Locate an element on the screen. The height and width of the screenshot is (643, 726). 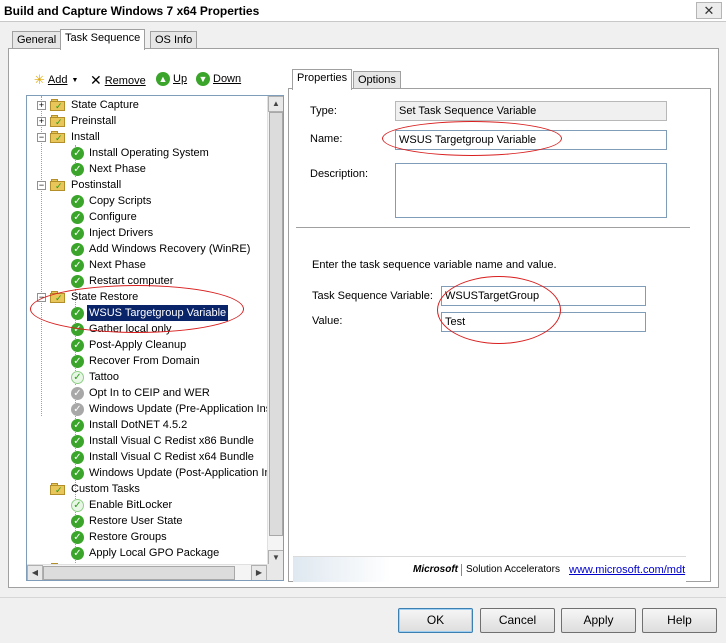
close-button: ✕ is located at coordinates (709, 10).